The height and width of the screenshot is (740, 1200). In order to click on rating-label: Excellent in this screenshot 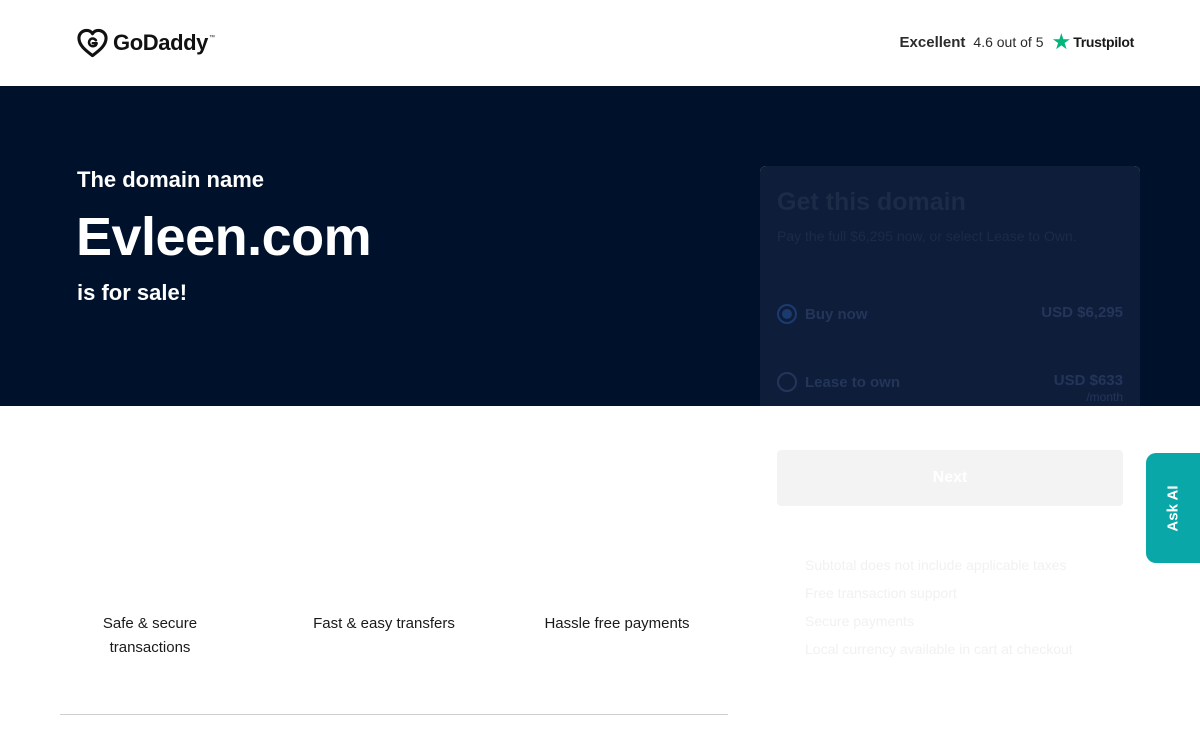, I will do `click(932, 42)`.